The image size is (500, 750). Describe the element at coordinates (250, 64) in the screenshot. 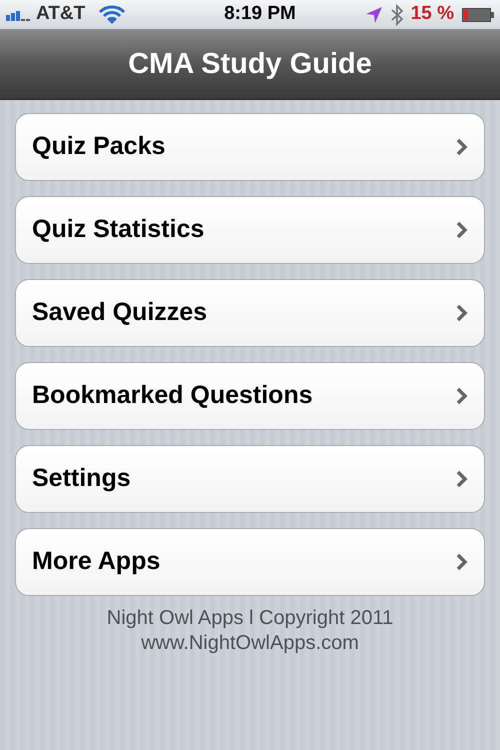

I see `nav-title: CMA Study Guide` at that location.